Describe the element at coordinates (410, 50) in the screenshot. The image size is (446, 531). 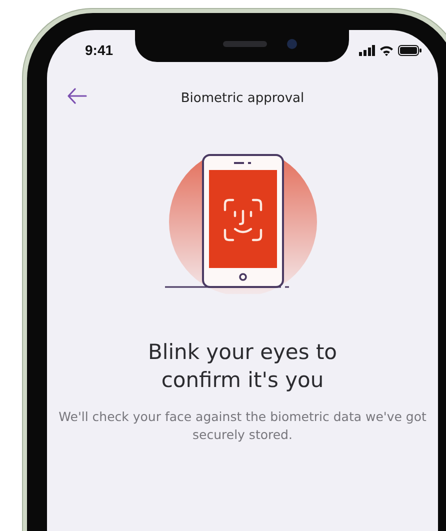
I see `battery-icon` at that location.